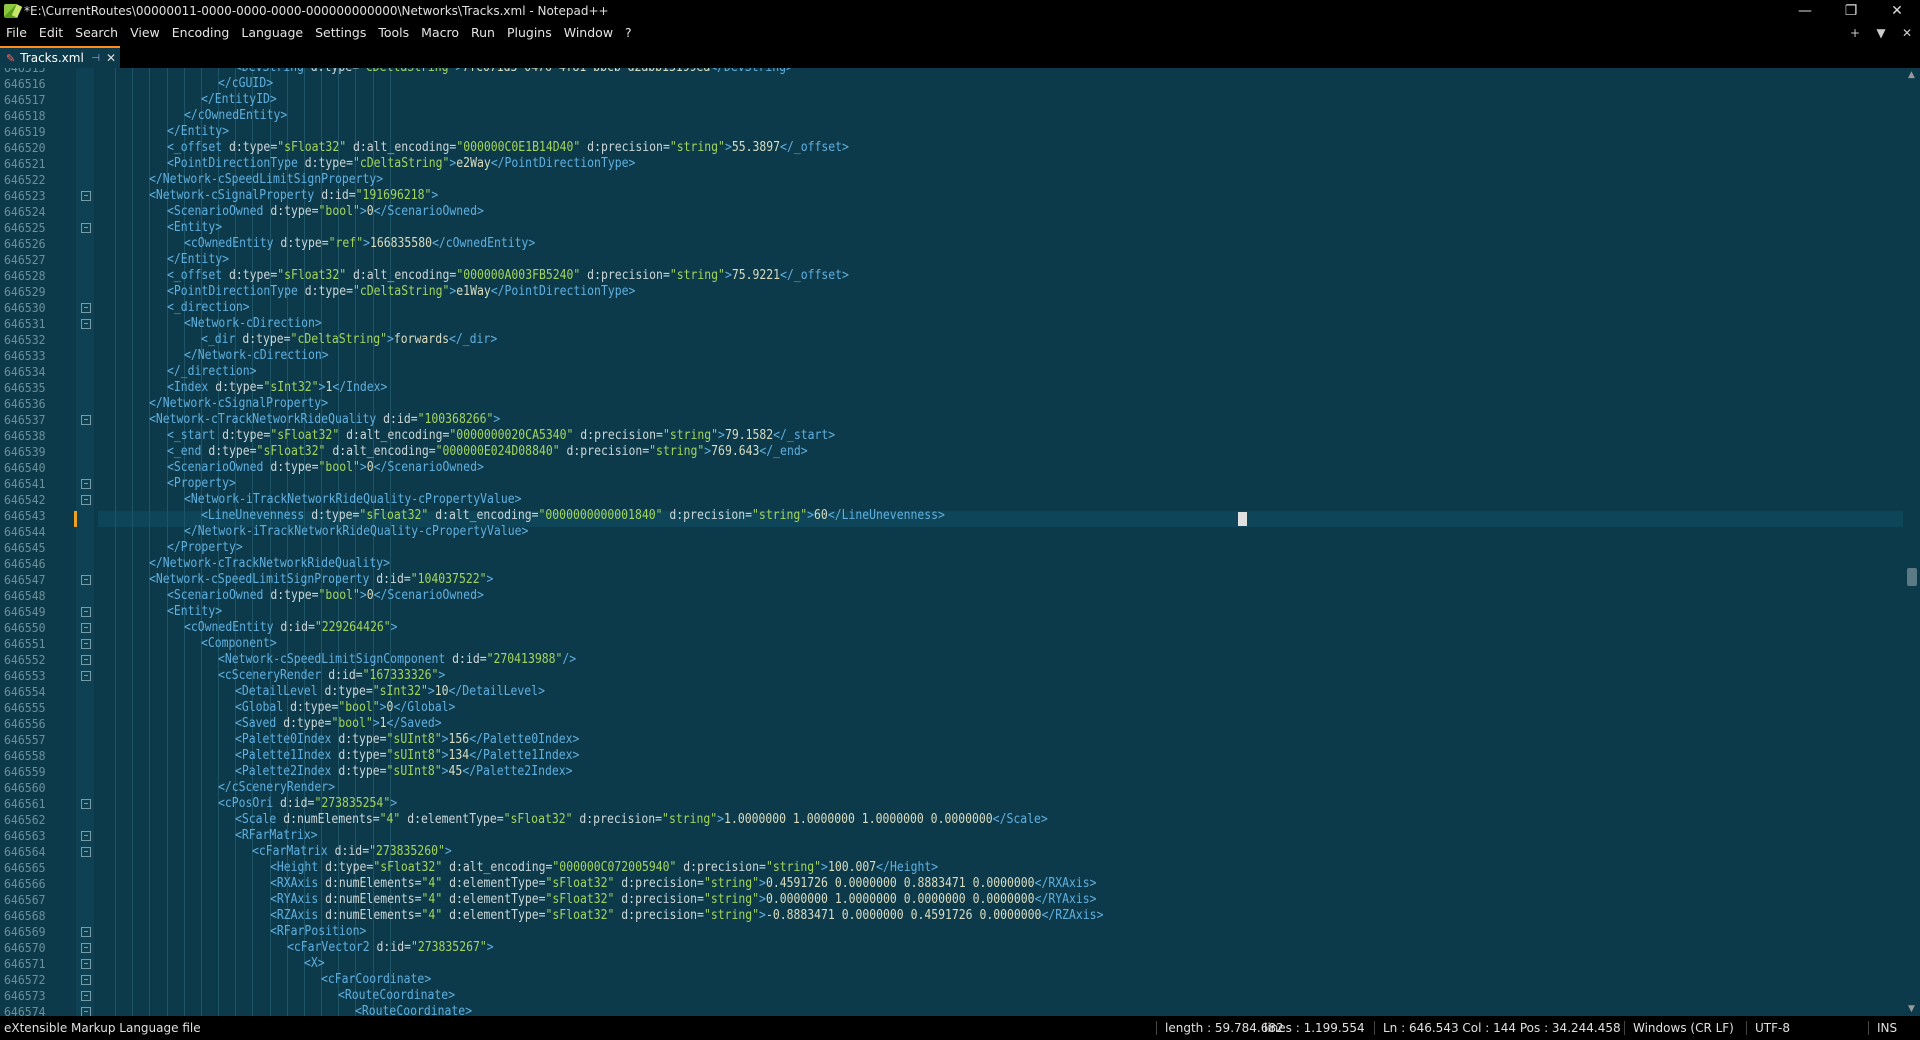 This screenshot has height=1040, width=1920. I want to click on tab-close-icon: ✕, so click(111, 58).